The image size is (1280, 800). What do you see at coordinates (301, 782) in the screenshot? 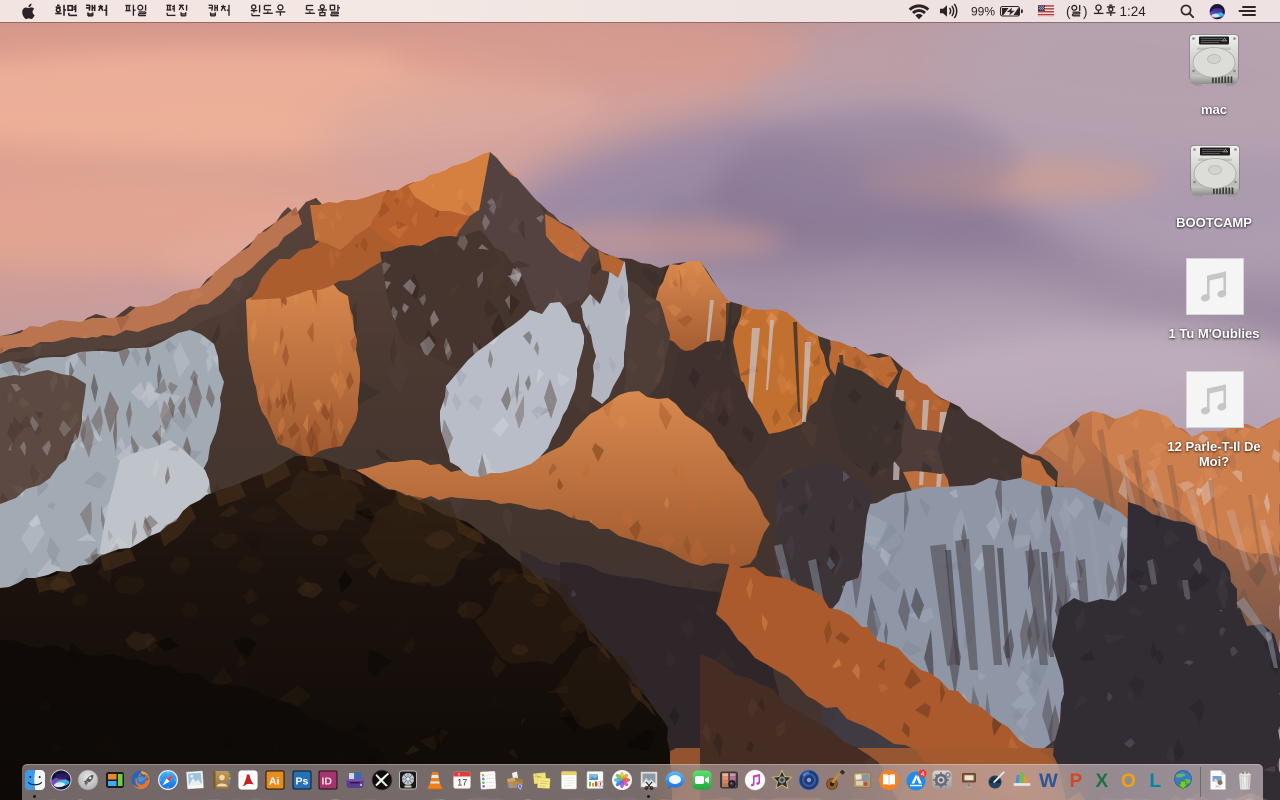
I see `svg-text: Ps` at bounding box center [301, 782].